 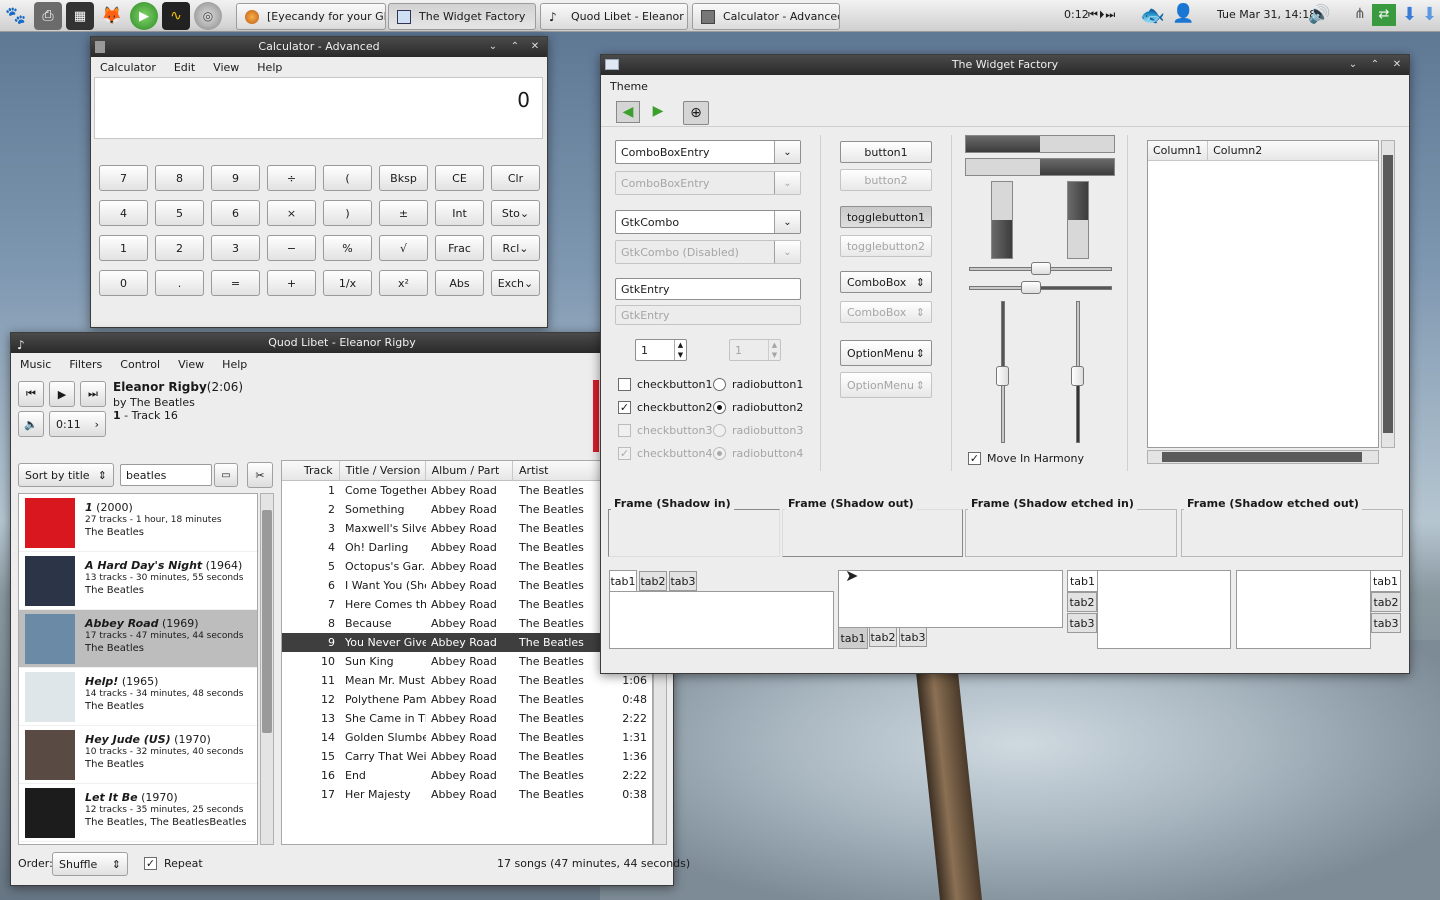 I want to click on calc-key: Exch ⌄, so click(x=515, y=283).